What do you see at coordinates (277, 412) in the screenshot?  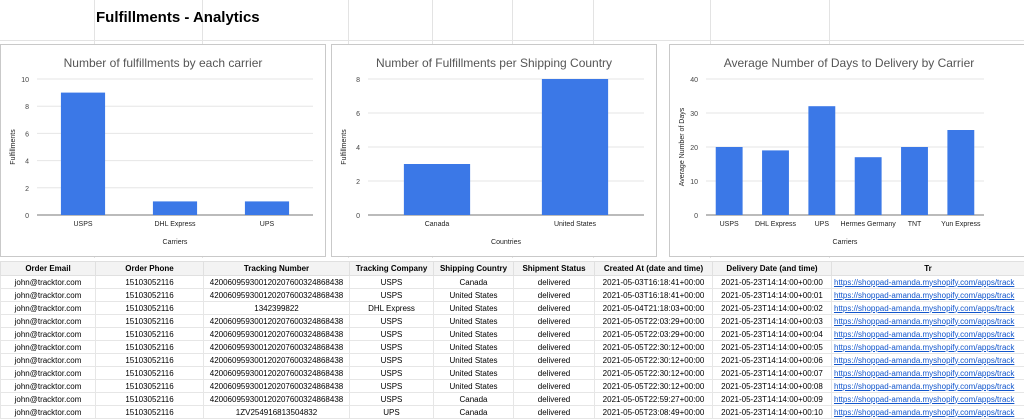 I see `table-cell: 1ZV254916813504832` at bounding box center [277, 412].